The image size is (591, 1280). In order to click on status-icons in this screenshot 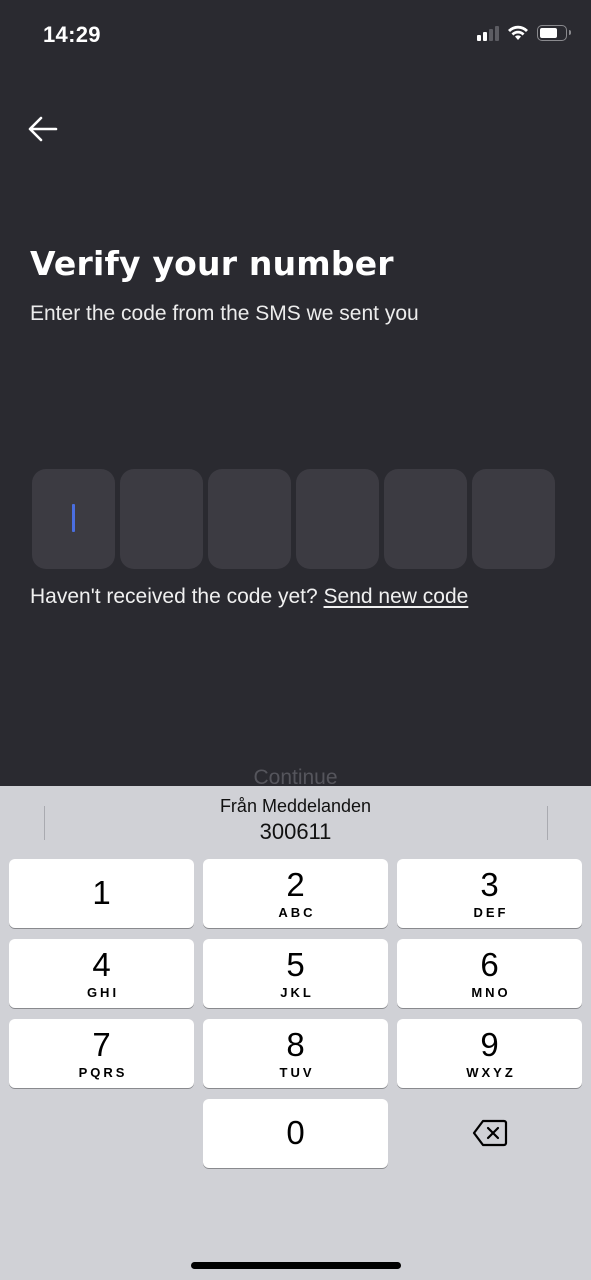, I will do `click(524, 33)`.